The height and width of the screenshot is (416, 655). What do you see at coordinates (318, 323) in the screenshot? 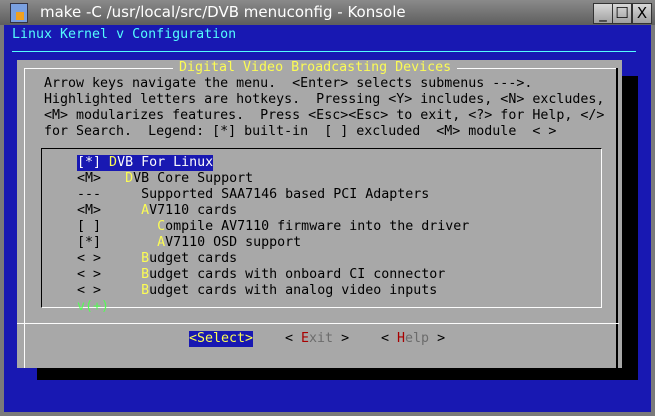
I see `button-divider` at bounding box center [318, 323].